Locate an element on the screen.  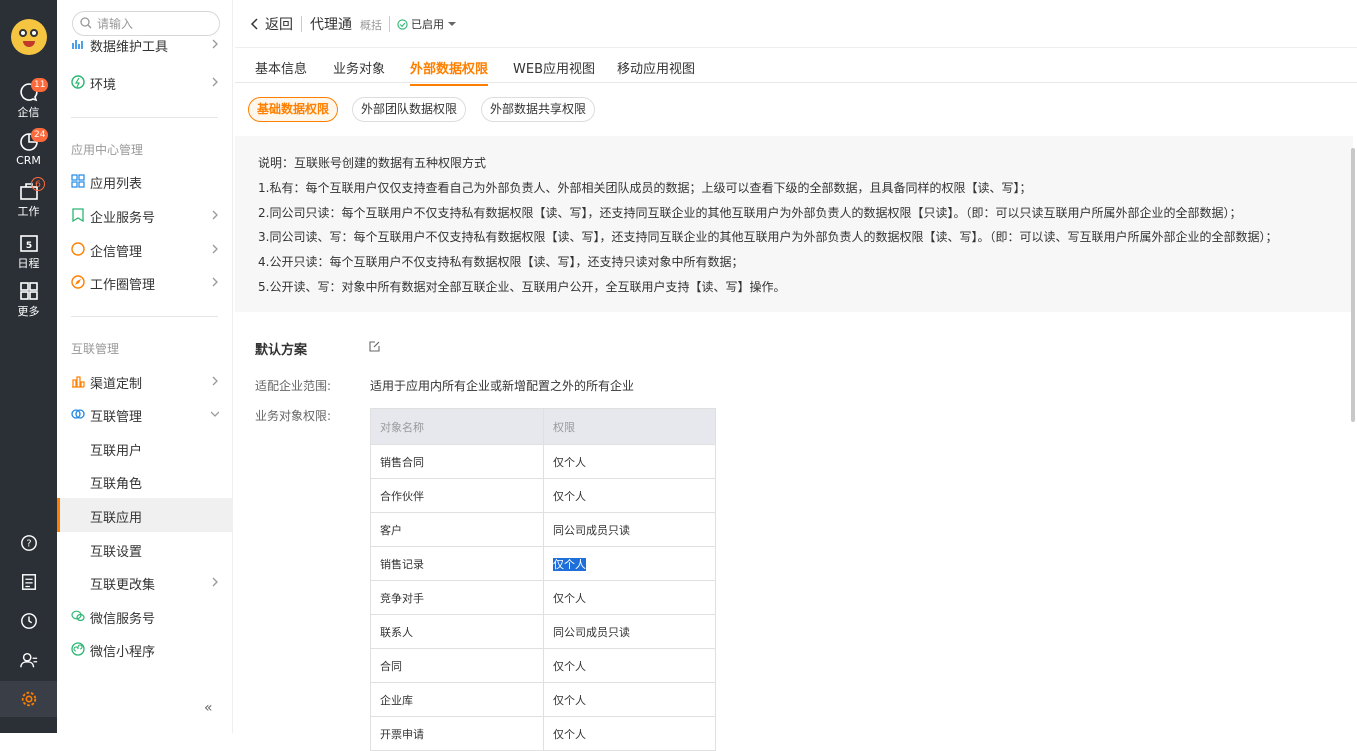
tab-web-view: WEB应用视图 is located at coordinates (554, 67).